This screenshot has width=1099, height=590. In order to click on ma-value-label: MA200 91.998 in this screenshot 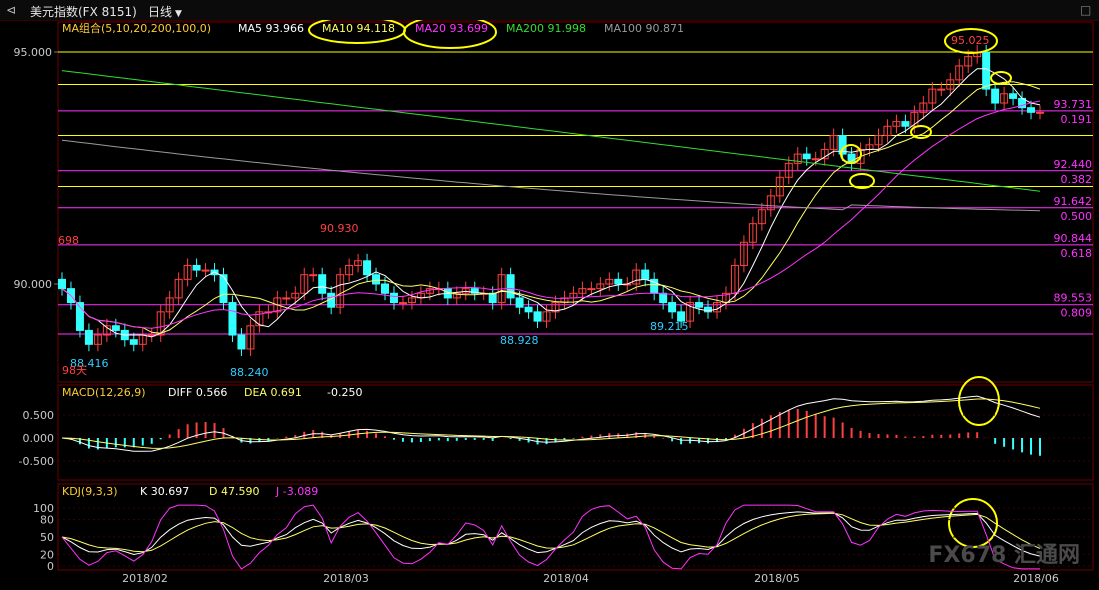, I will do `click(546, 28)`.